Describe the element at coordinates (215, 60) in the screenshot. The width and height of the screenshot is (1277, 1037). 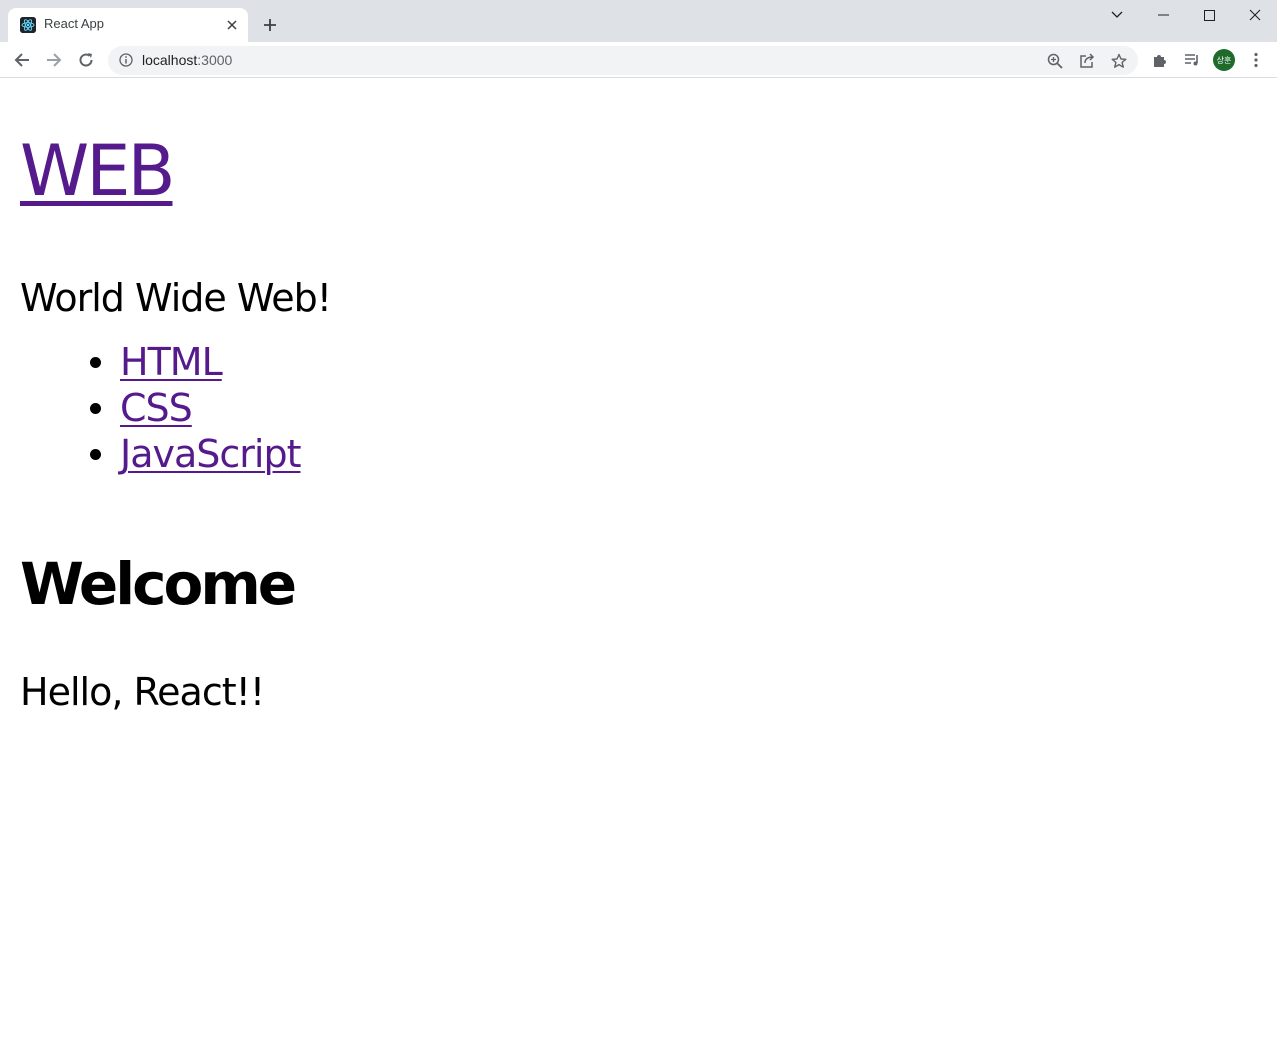
I see `url-port: :3000` at that location.